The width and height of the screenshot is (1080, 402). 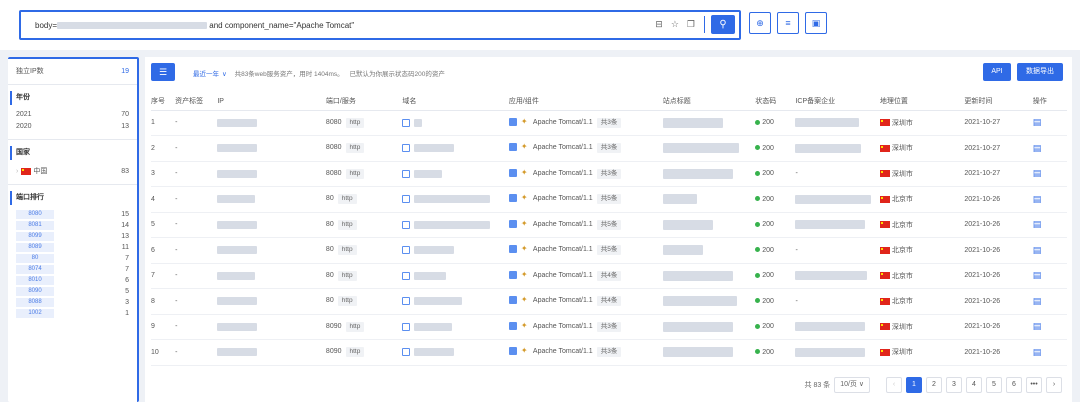 What do you see at coordinates (852, 385) in the screenshot?
I see `page-size-select: 10/页 ∨` at bounding box center [852, 385].